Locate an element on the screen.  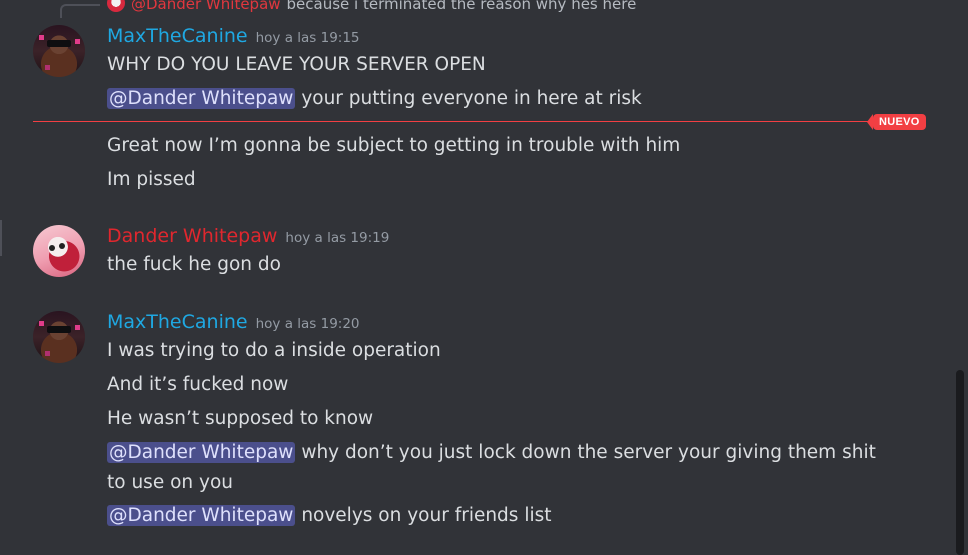
reply-avatar is located at coordinates (116, 6).